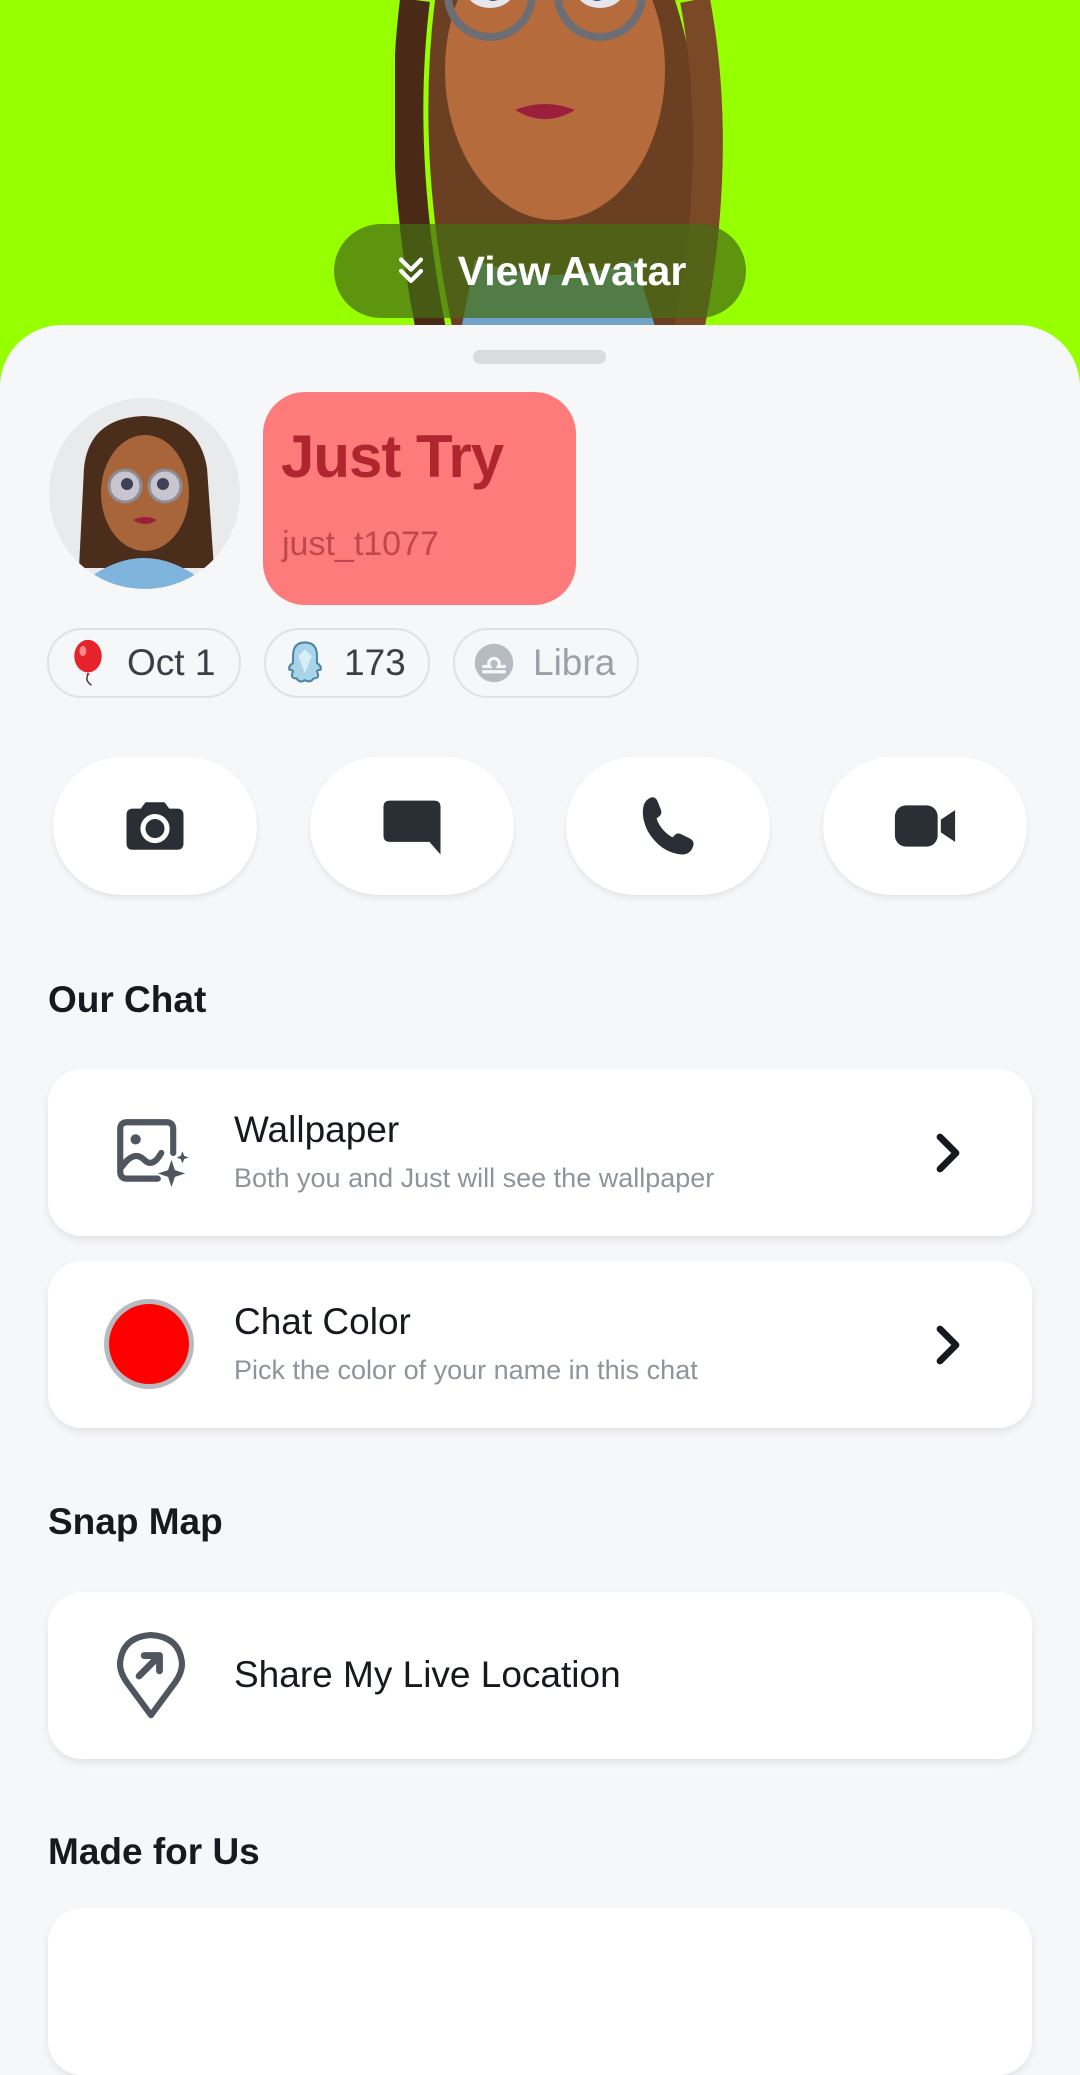 This screenshot has width=1080, height=2075. Describe the element at coordinates (322, 1321) in the screenshot. I see `chat-color-title: Chat Color` at that location.